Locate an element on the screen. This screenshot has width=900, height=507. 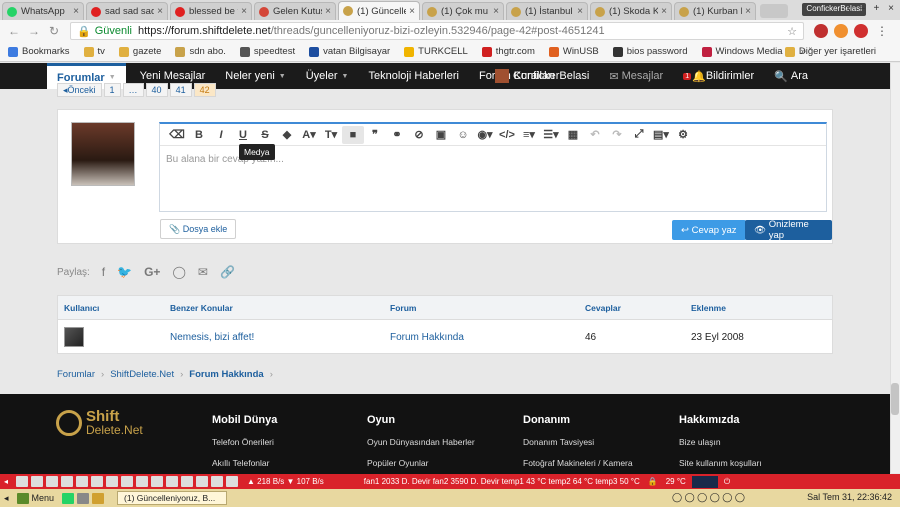
clock: Sal Tem 31, 22:36:42 is located at coordinates (849, 497).